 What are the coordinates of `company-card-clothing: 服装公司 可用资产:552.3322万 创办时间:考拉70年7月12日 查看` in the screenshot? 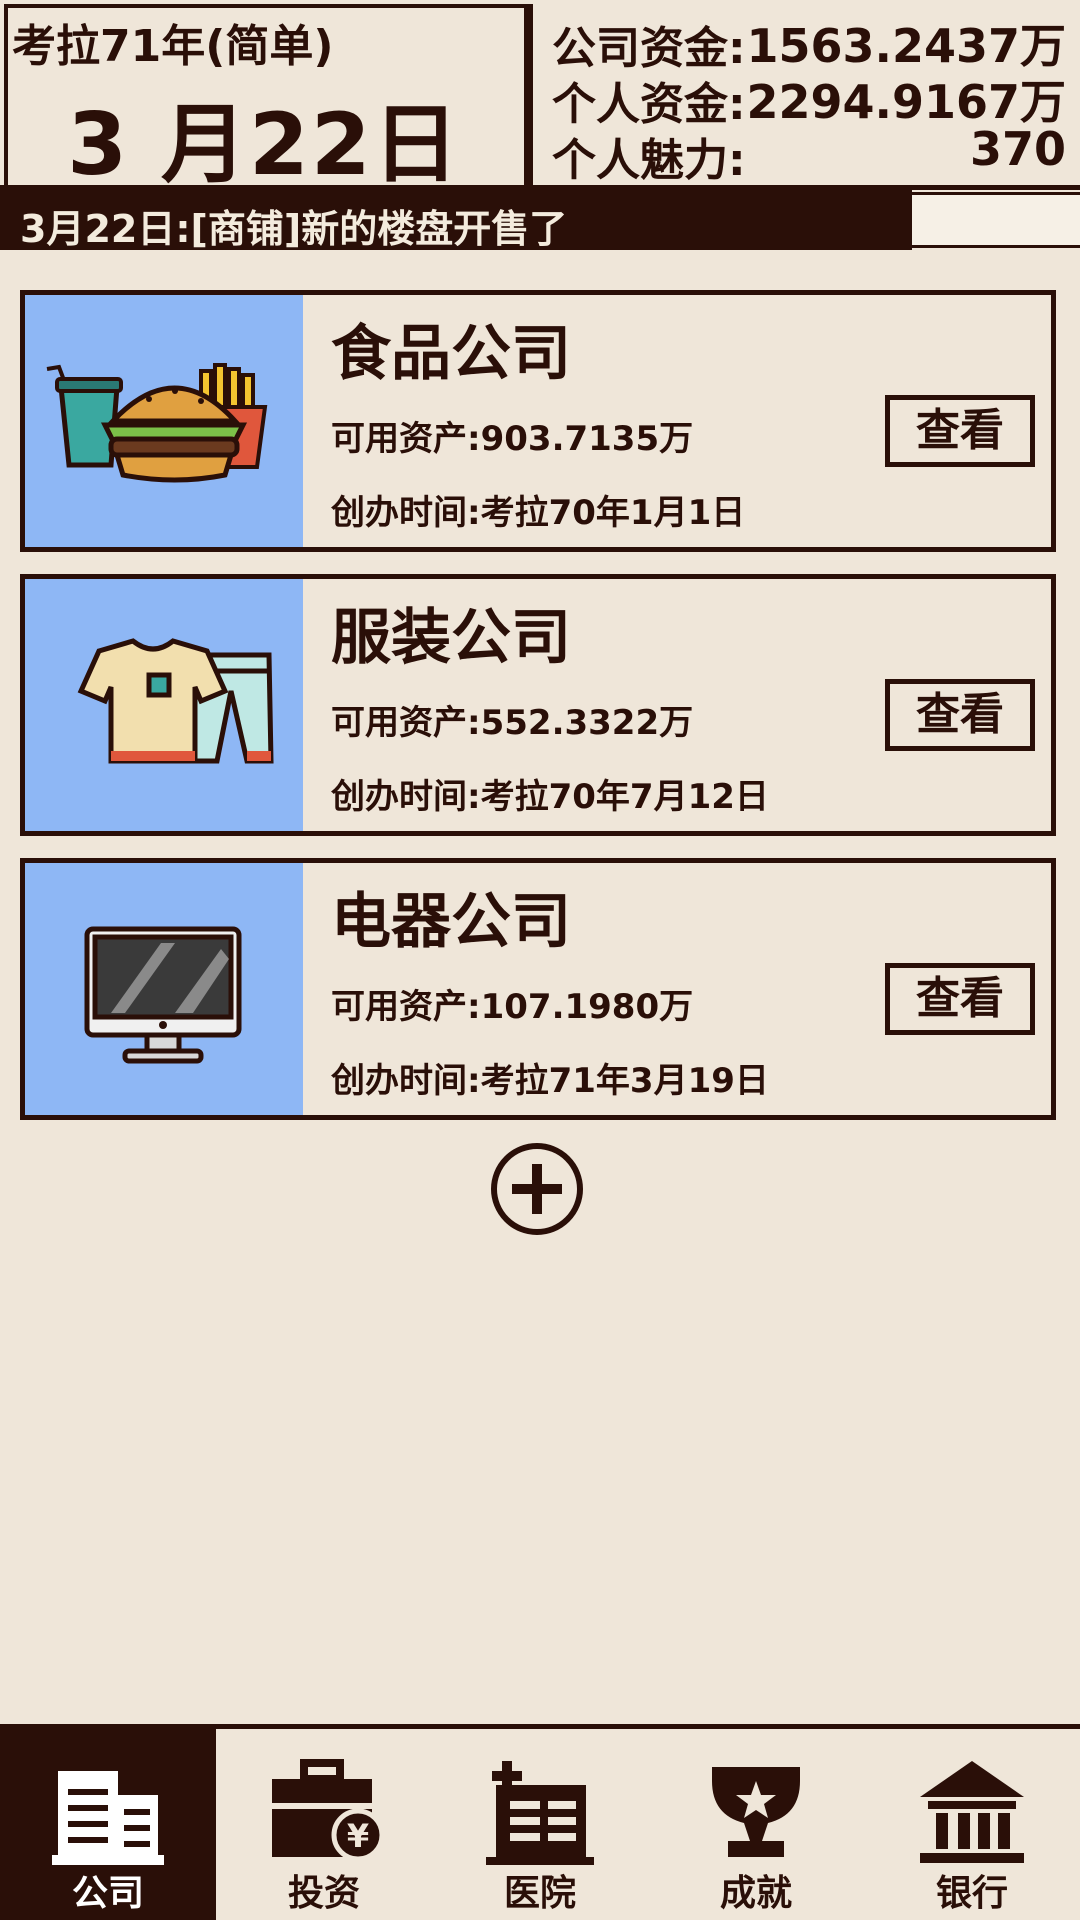 It's located at (538, 705).